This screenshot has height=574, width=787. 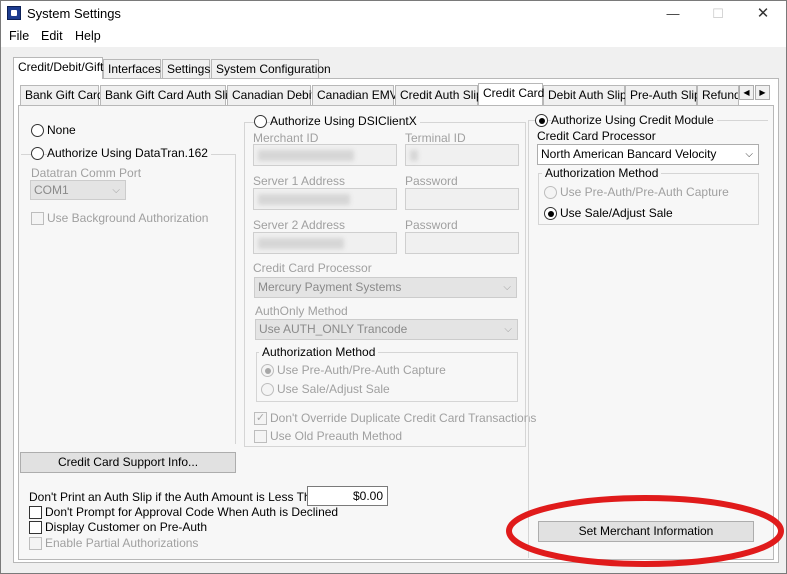 What do you see at coordinates (325, 243) in the screenshot?
I see `server2-field` at bounding box center [325, 243].